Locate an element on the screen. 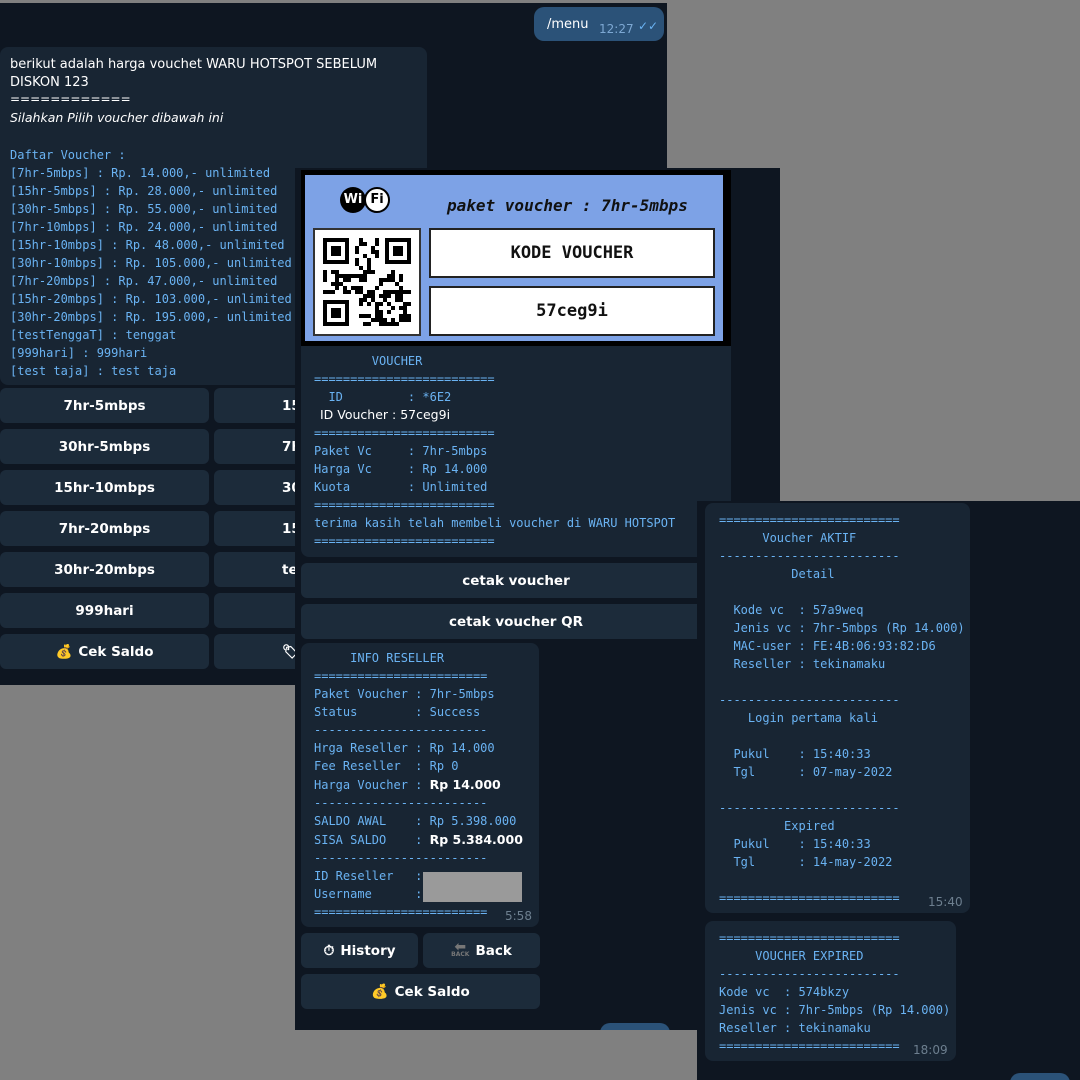  keyboard-button: 15hr-10mbps is located at coordinates (104, 487).